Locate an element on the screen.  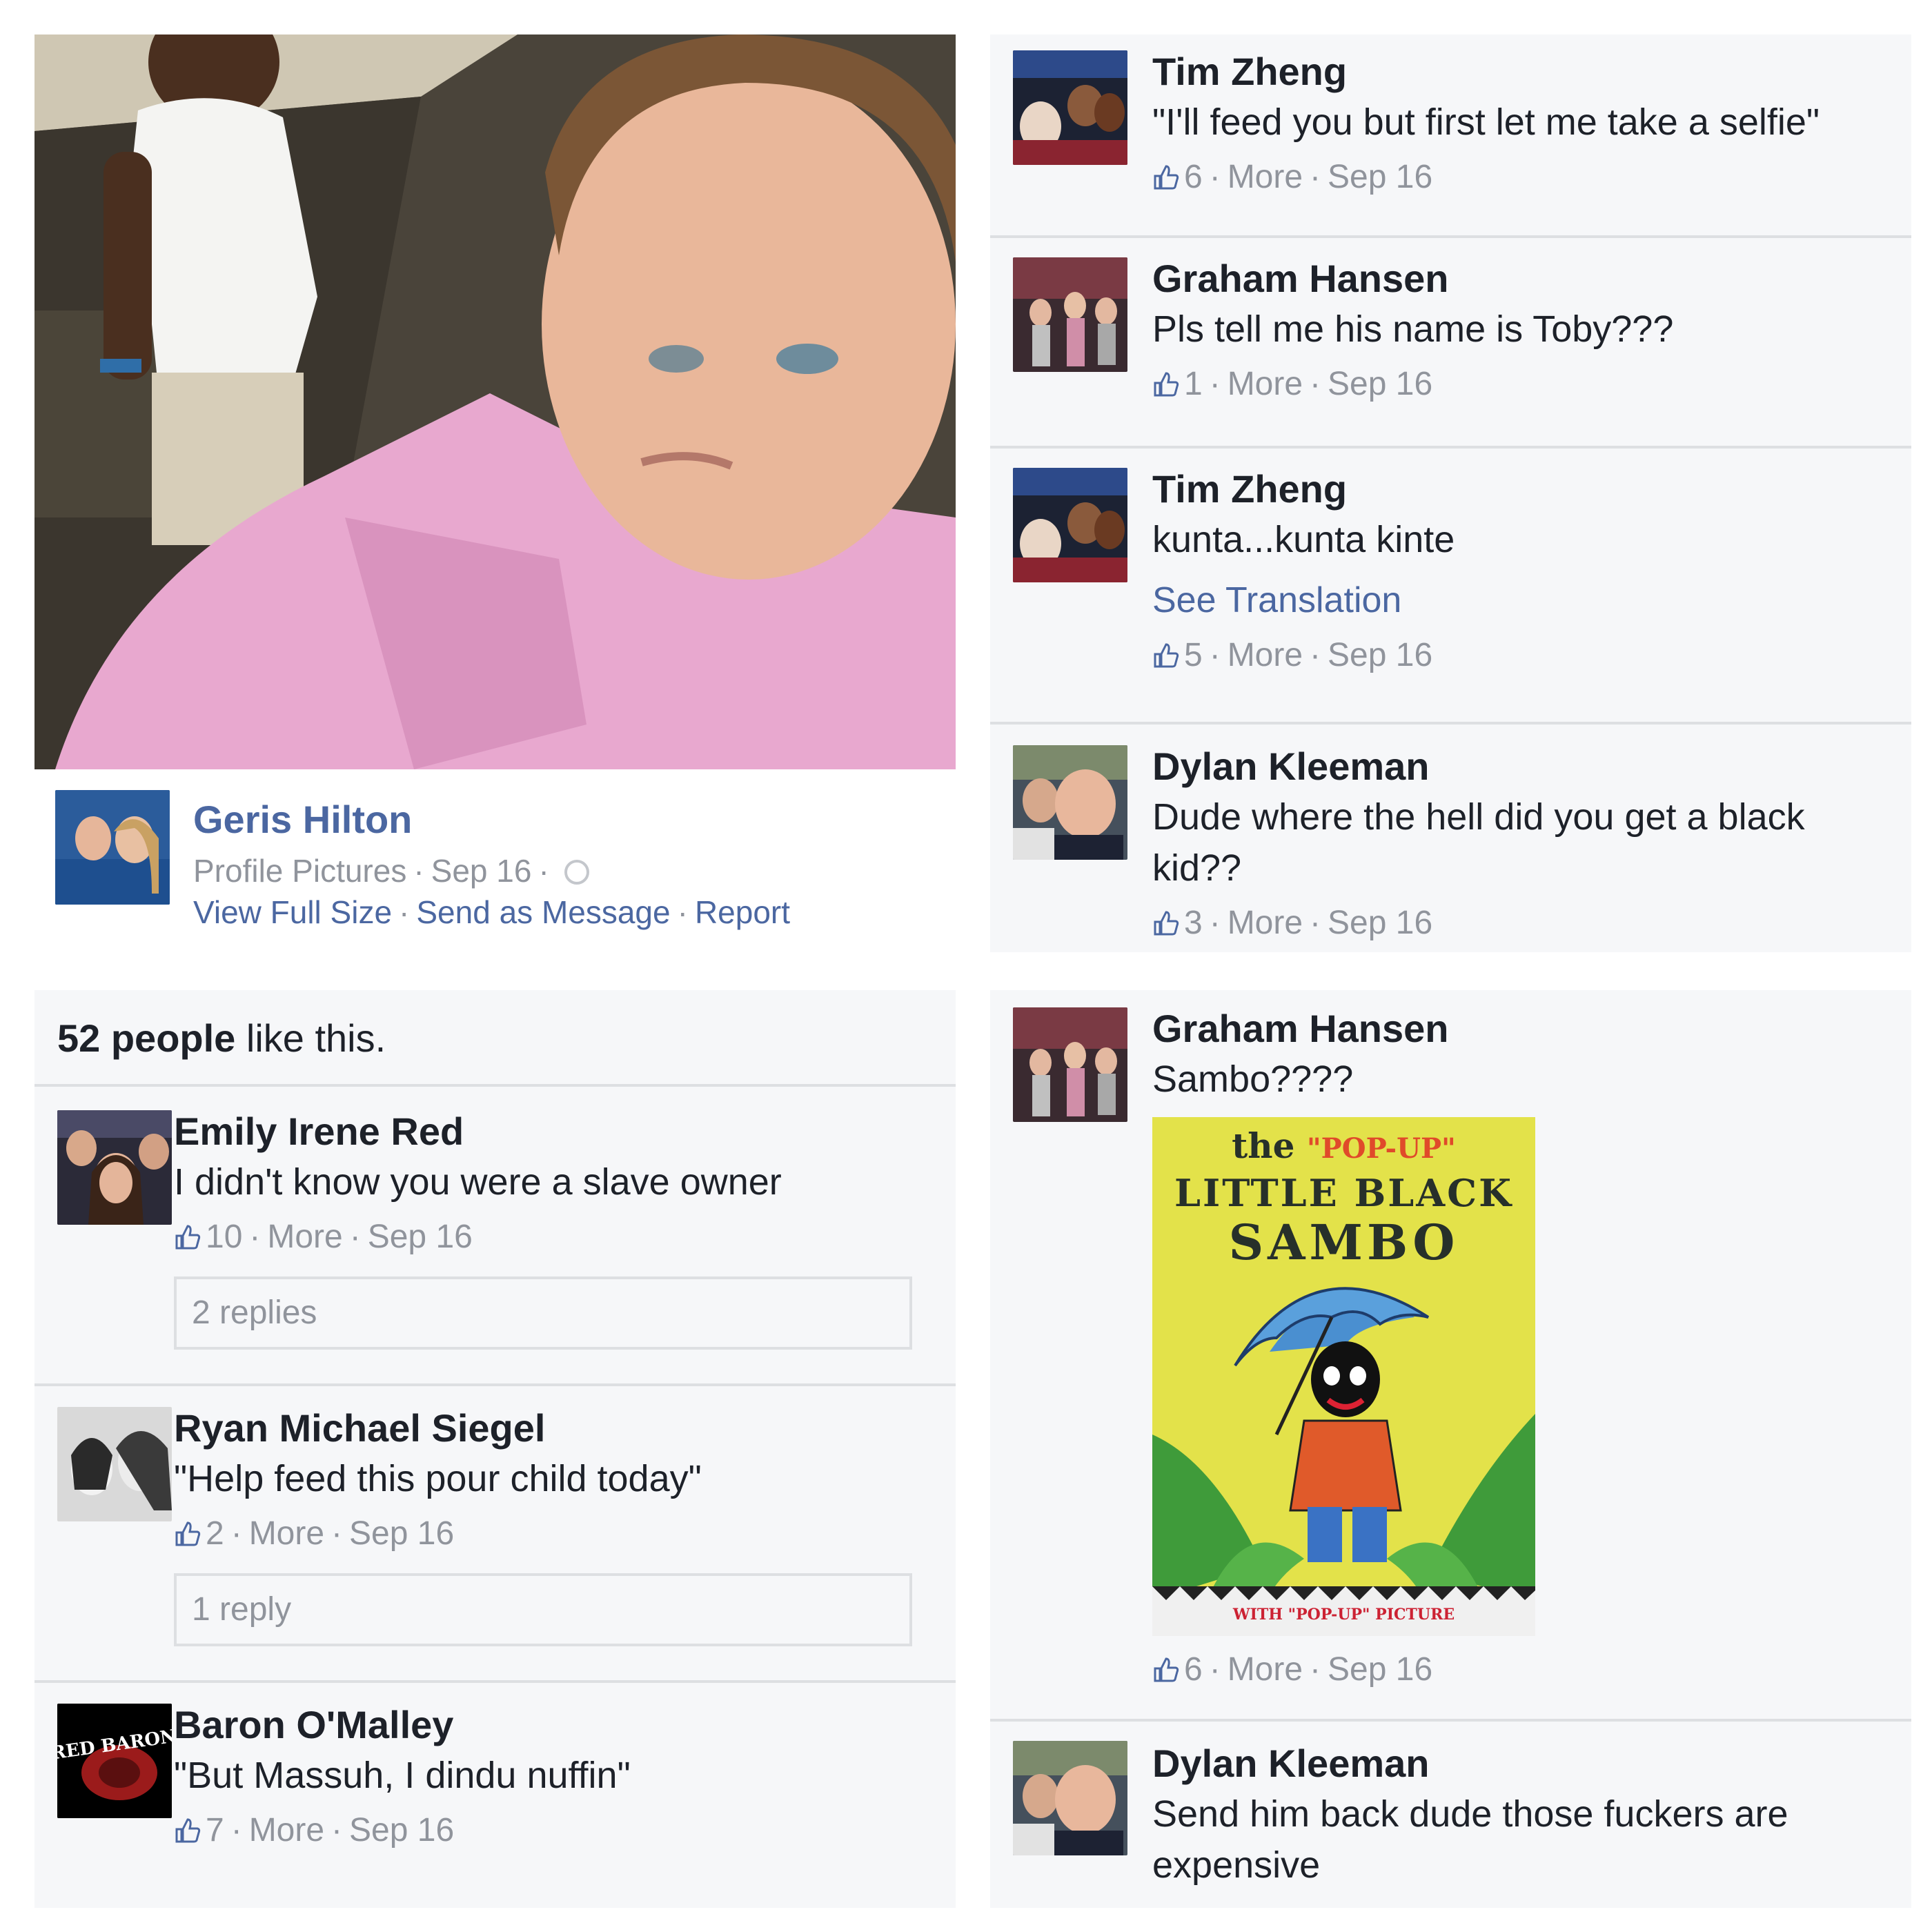
owner-name: Geris Hilton is located at coordinates (302, 819).